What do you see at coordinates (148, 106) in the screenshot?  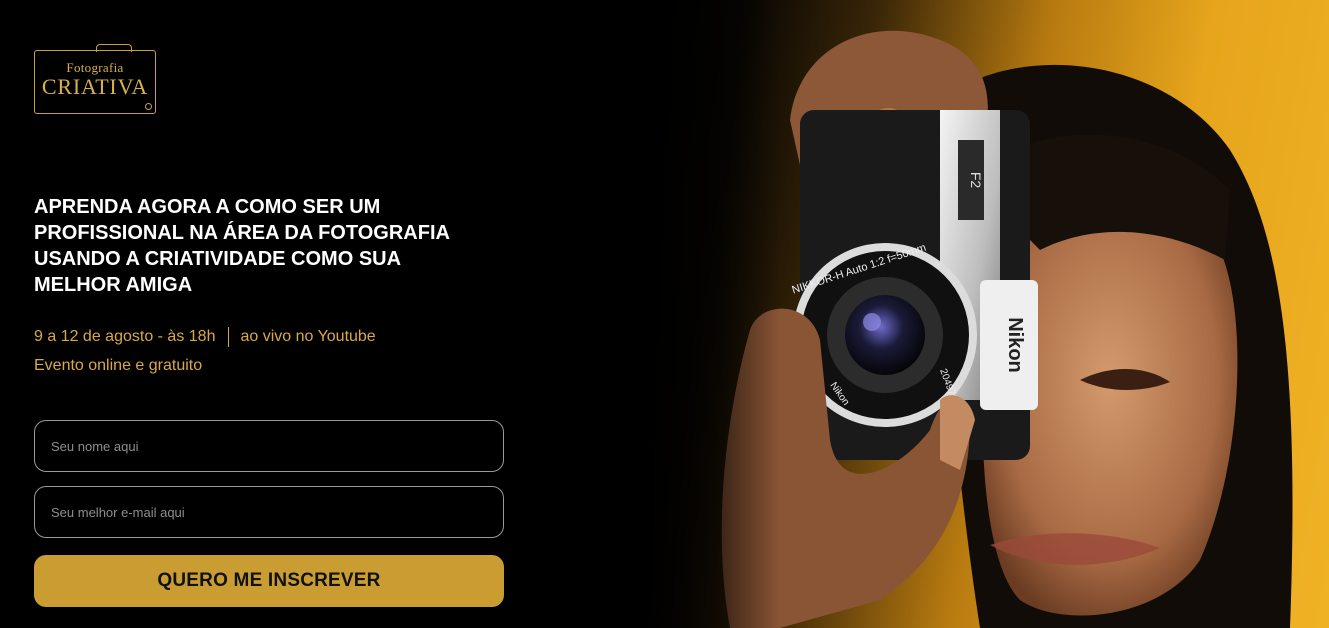 I see `logo-dot` at bounding box center [148, 106].